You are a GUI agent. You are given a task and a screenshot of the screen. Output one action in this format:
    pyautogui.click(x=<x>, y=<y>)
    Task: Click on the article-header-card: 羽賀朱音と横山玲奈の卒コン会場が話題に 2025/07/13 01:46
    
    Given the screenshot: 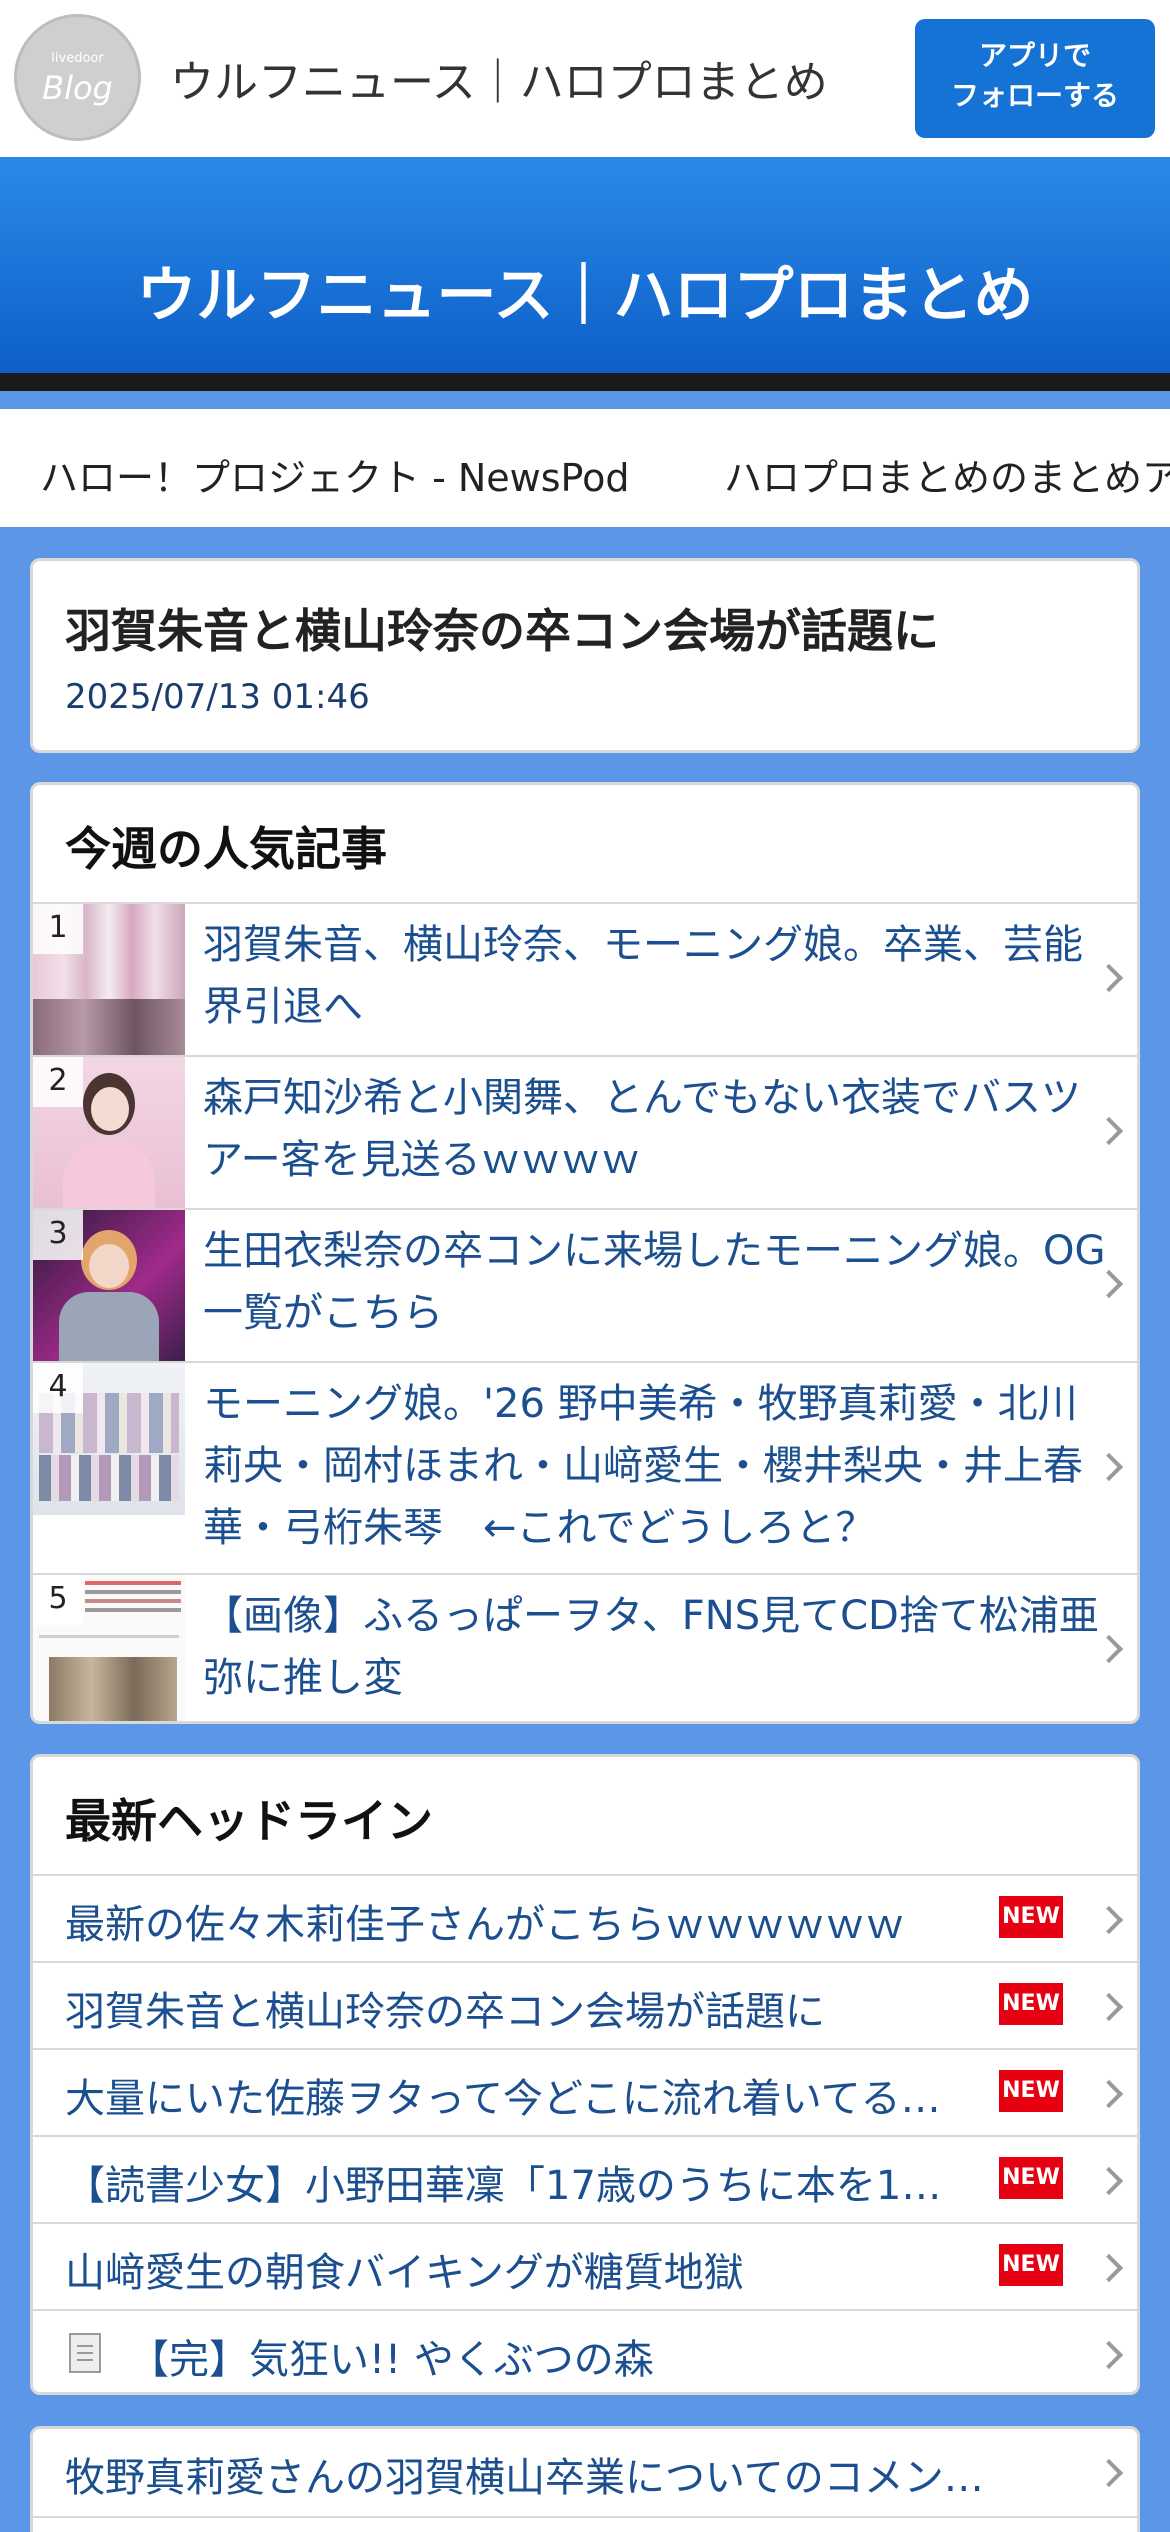 What is the action you would take?
    pyautogui.click(x=585, y=655)
    